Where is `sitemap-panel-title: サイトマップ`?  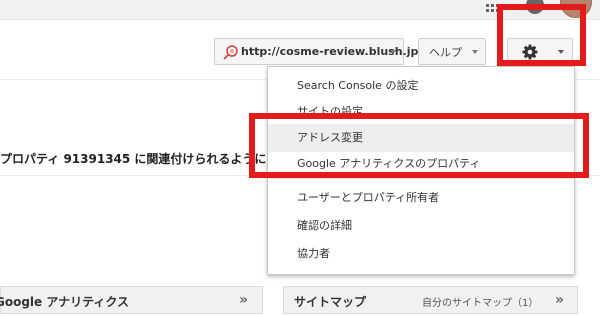 sitemap-panel-title: サイトマップ is located at coordinates (330, 302).